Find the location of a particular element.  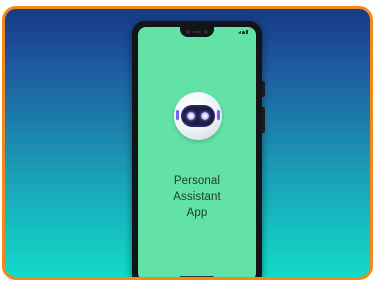

camera-notch is located at coordinates (197, 32).